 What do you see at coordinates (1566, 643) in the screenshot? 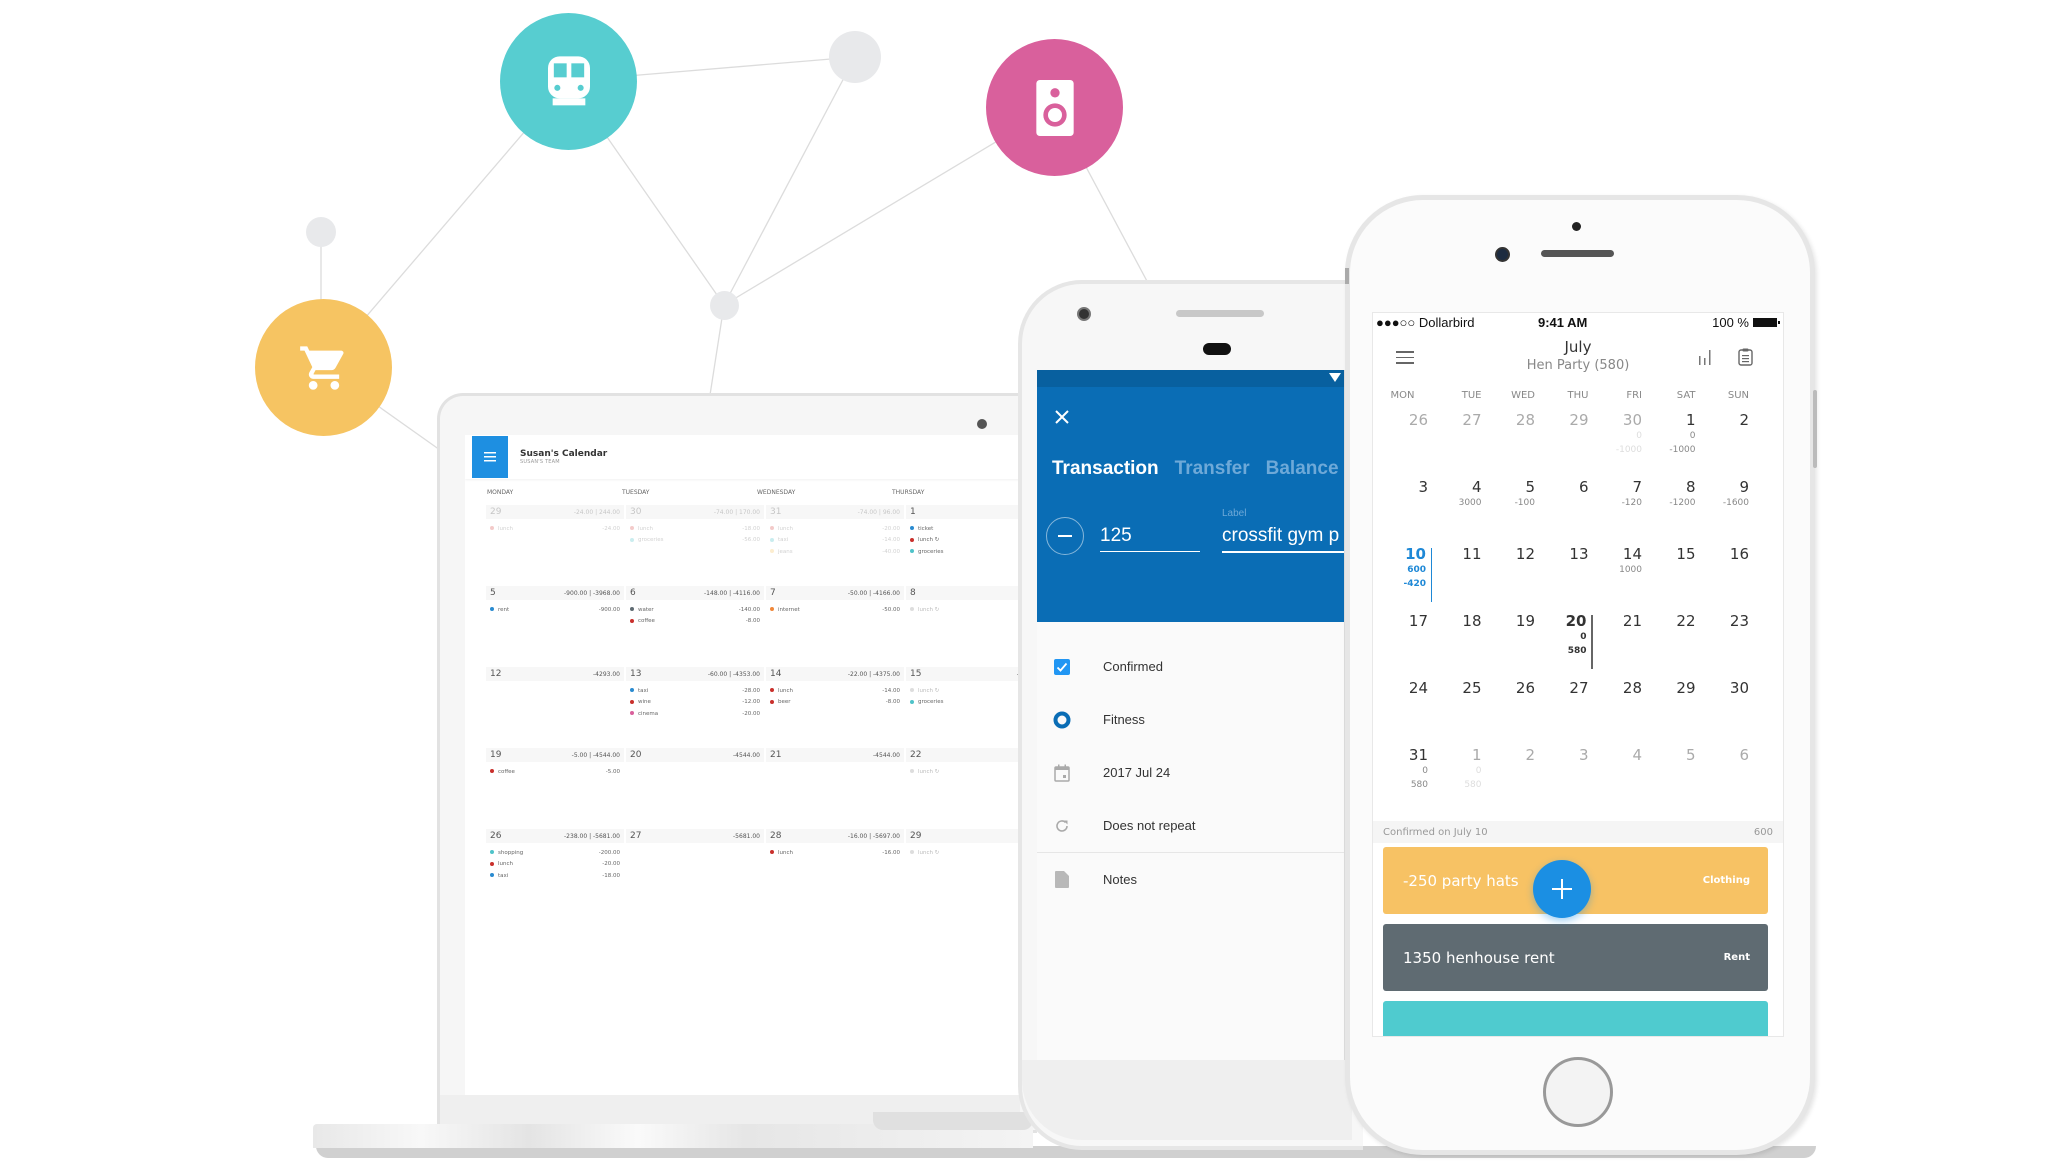
I see `today-day-cell: 20 0 580` at bounding box center [1566, 643].